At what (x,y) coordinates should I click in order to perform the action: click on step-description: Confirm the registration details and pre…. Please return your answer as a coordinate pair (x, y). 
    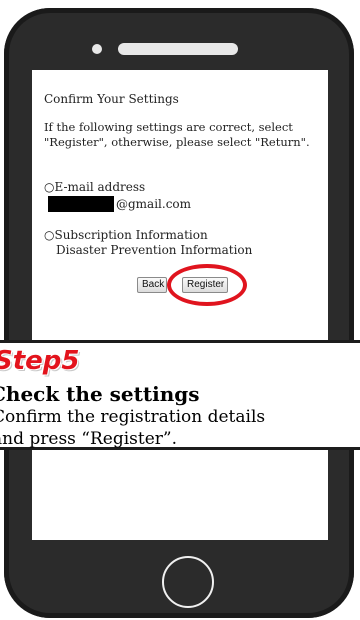
    Looking at the image, I should click on (180, 428).